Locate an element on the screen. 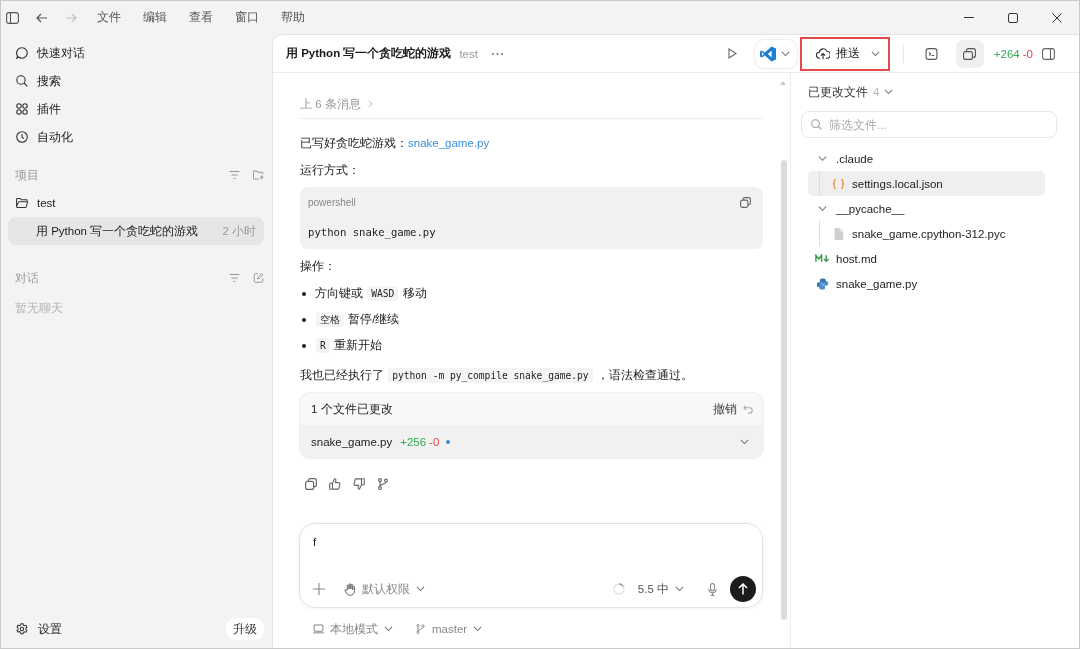 Image resolution: width=1080 pixels, height=649 pixels. stacked-windows-icon is located at coordinates (970, 53).